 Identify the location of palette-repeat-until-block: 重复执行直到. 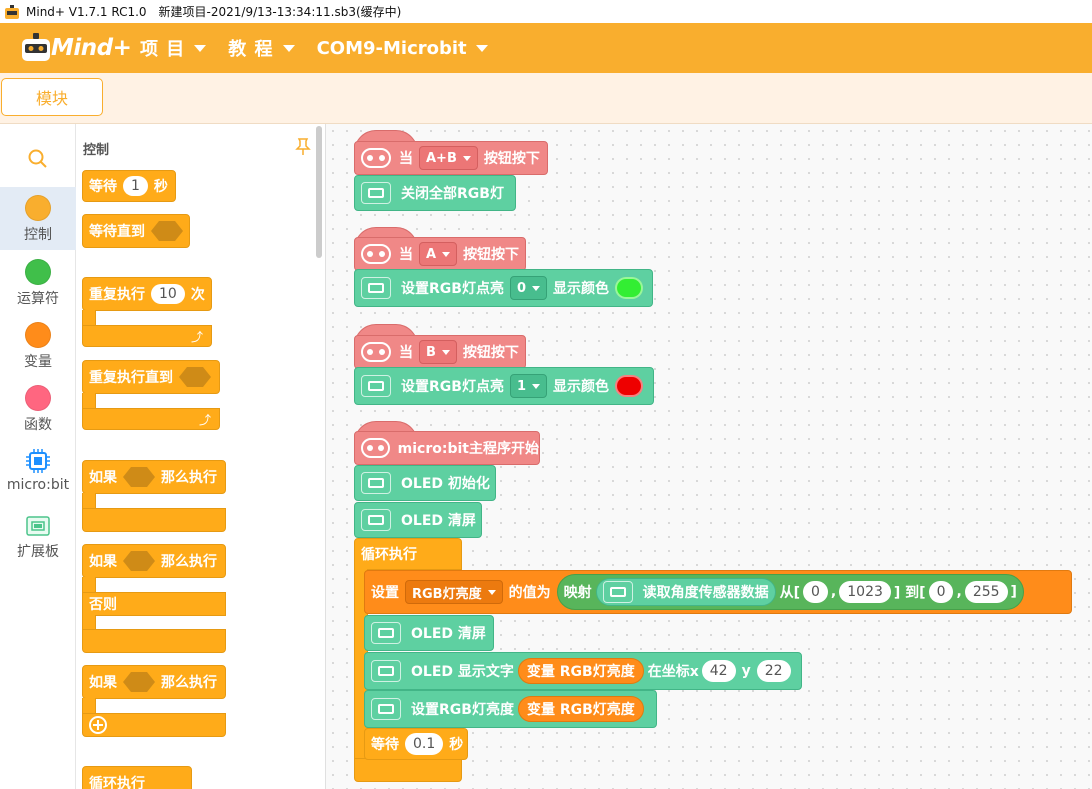
(151, 377).